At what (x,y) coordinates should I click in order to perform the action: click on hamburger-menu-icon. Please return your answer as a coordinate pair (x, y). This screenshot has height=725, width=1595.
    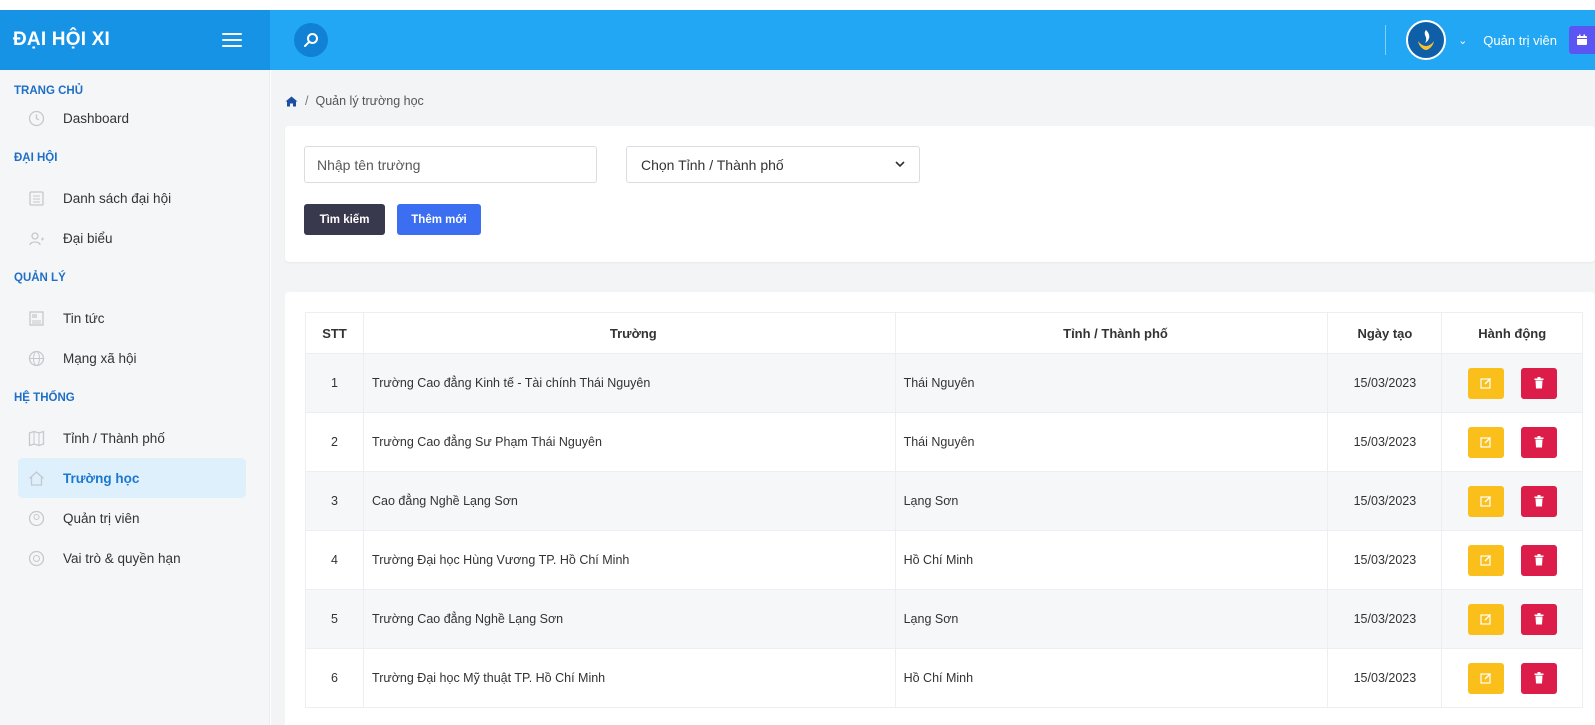
    Looking at the image, I should click on (232, 40).